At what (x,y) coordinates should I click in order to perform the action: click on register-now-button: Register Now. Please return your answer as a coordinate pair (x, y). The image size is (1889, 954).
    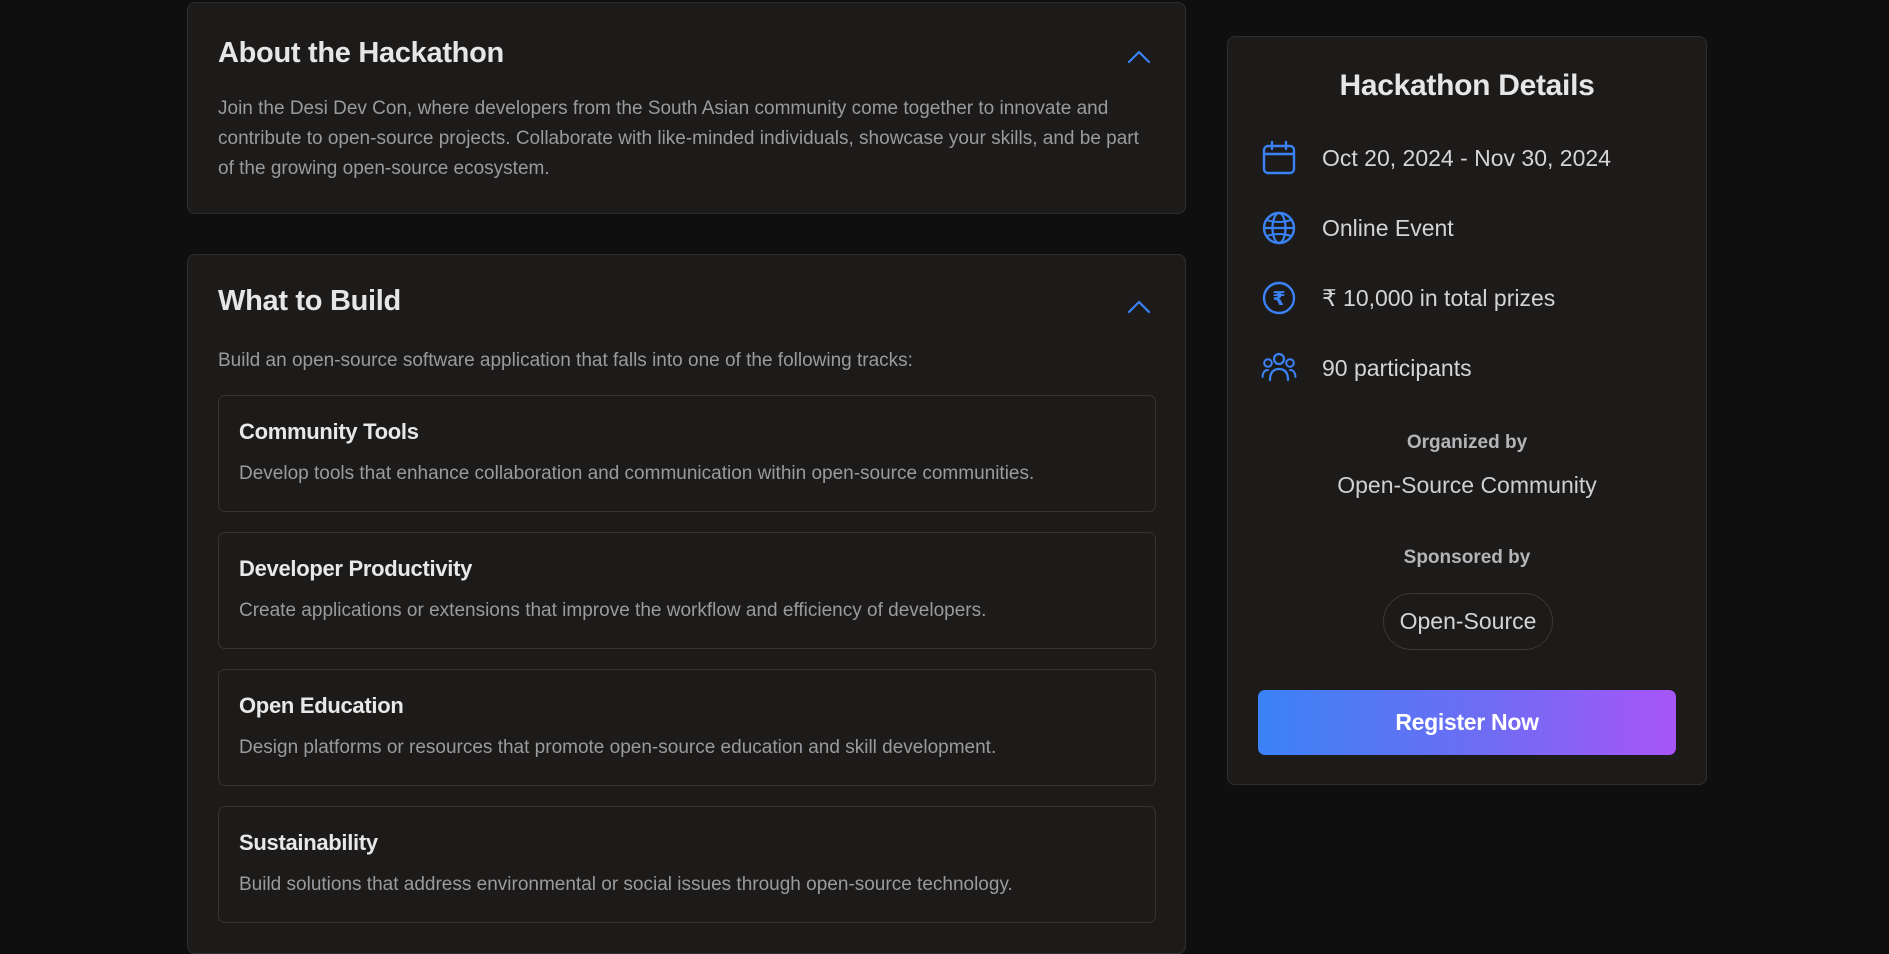
    Looking at the image, I should click on (1467, 722).